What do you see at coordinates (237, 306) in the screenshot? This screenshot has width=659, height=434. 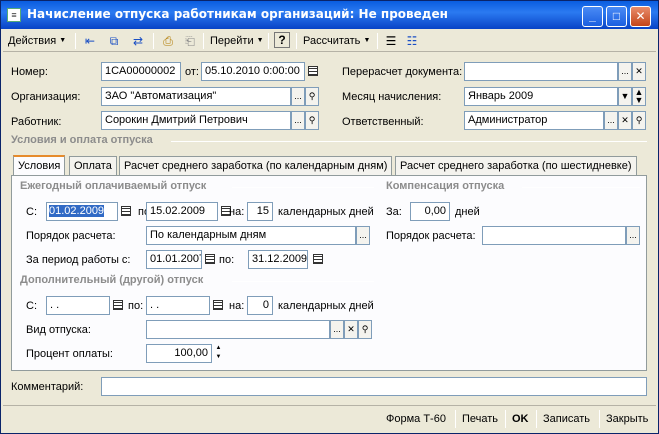 I see `additional-days-label: на:` at bounding box center [237, 306].